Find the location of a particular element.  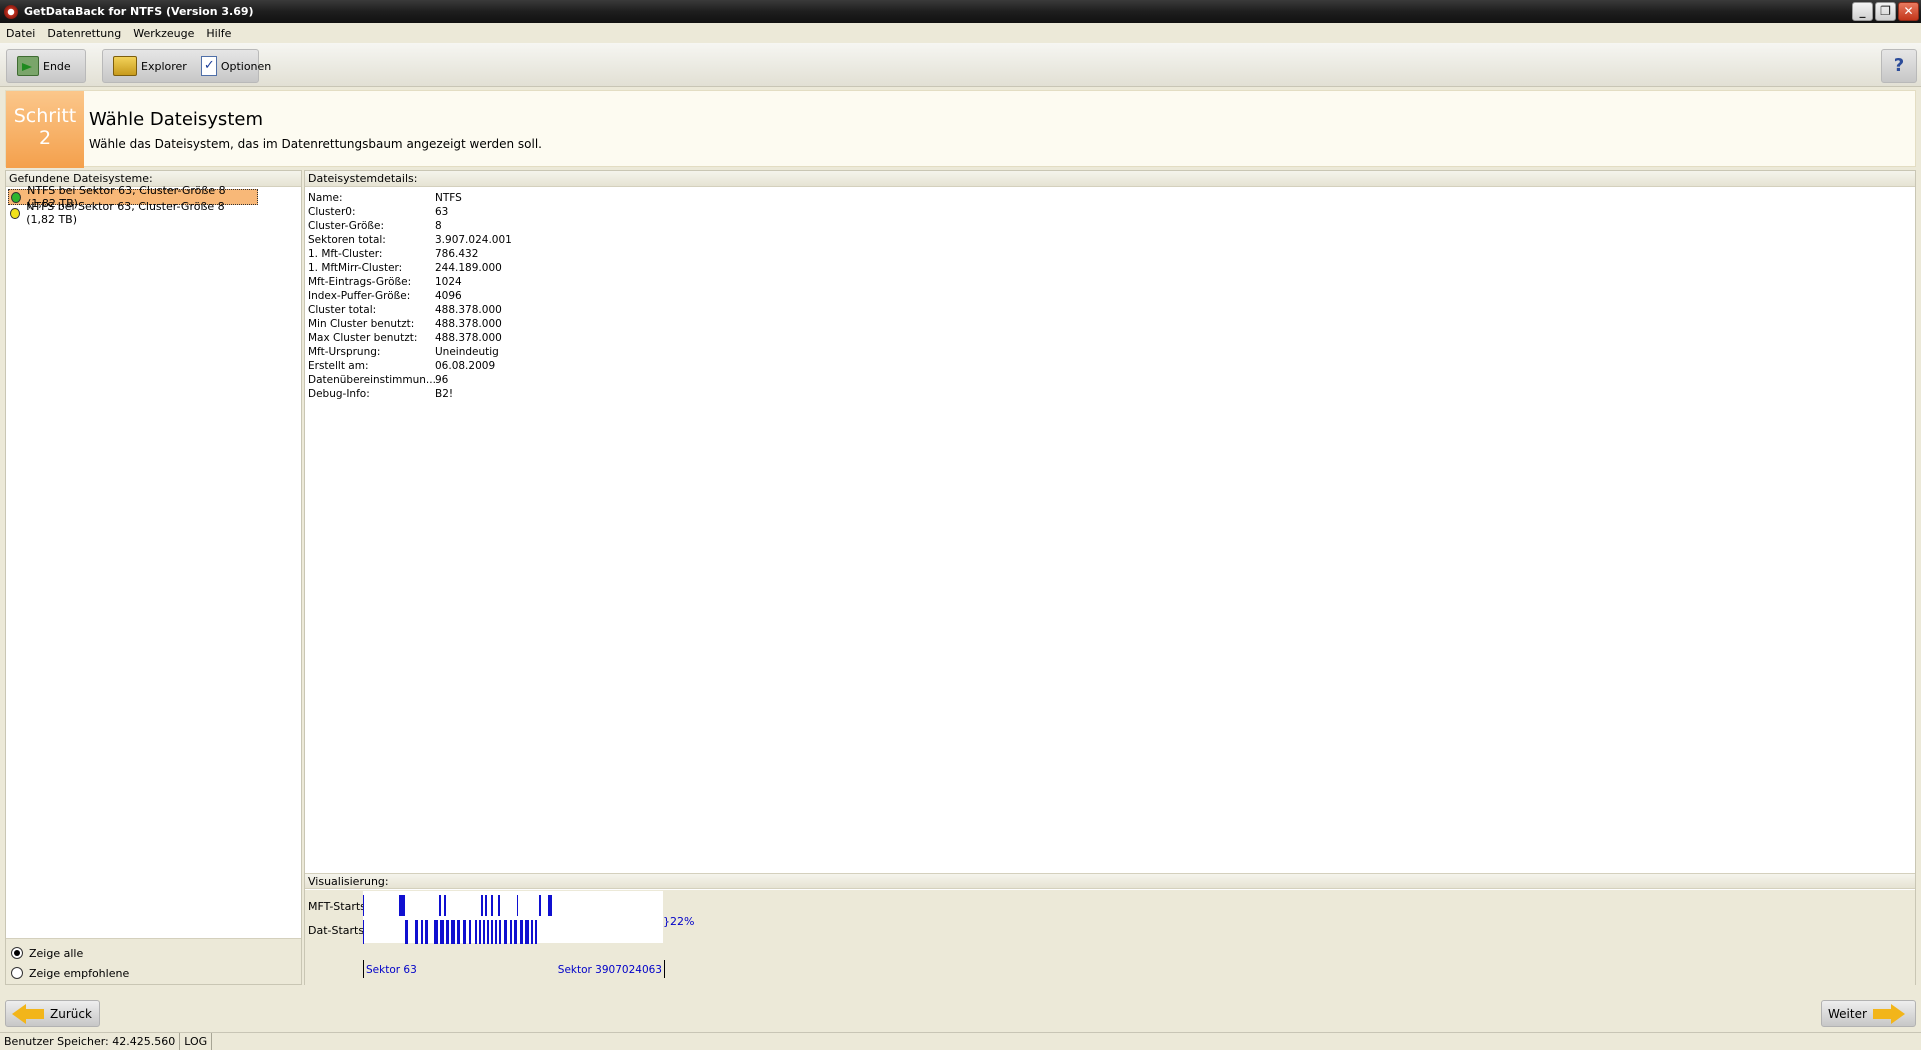

scale-end-label: Sektor 3907024063 is located at coordinates (609, 970).